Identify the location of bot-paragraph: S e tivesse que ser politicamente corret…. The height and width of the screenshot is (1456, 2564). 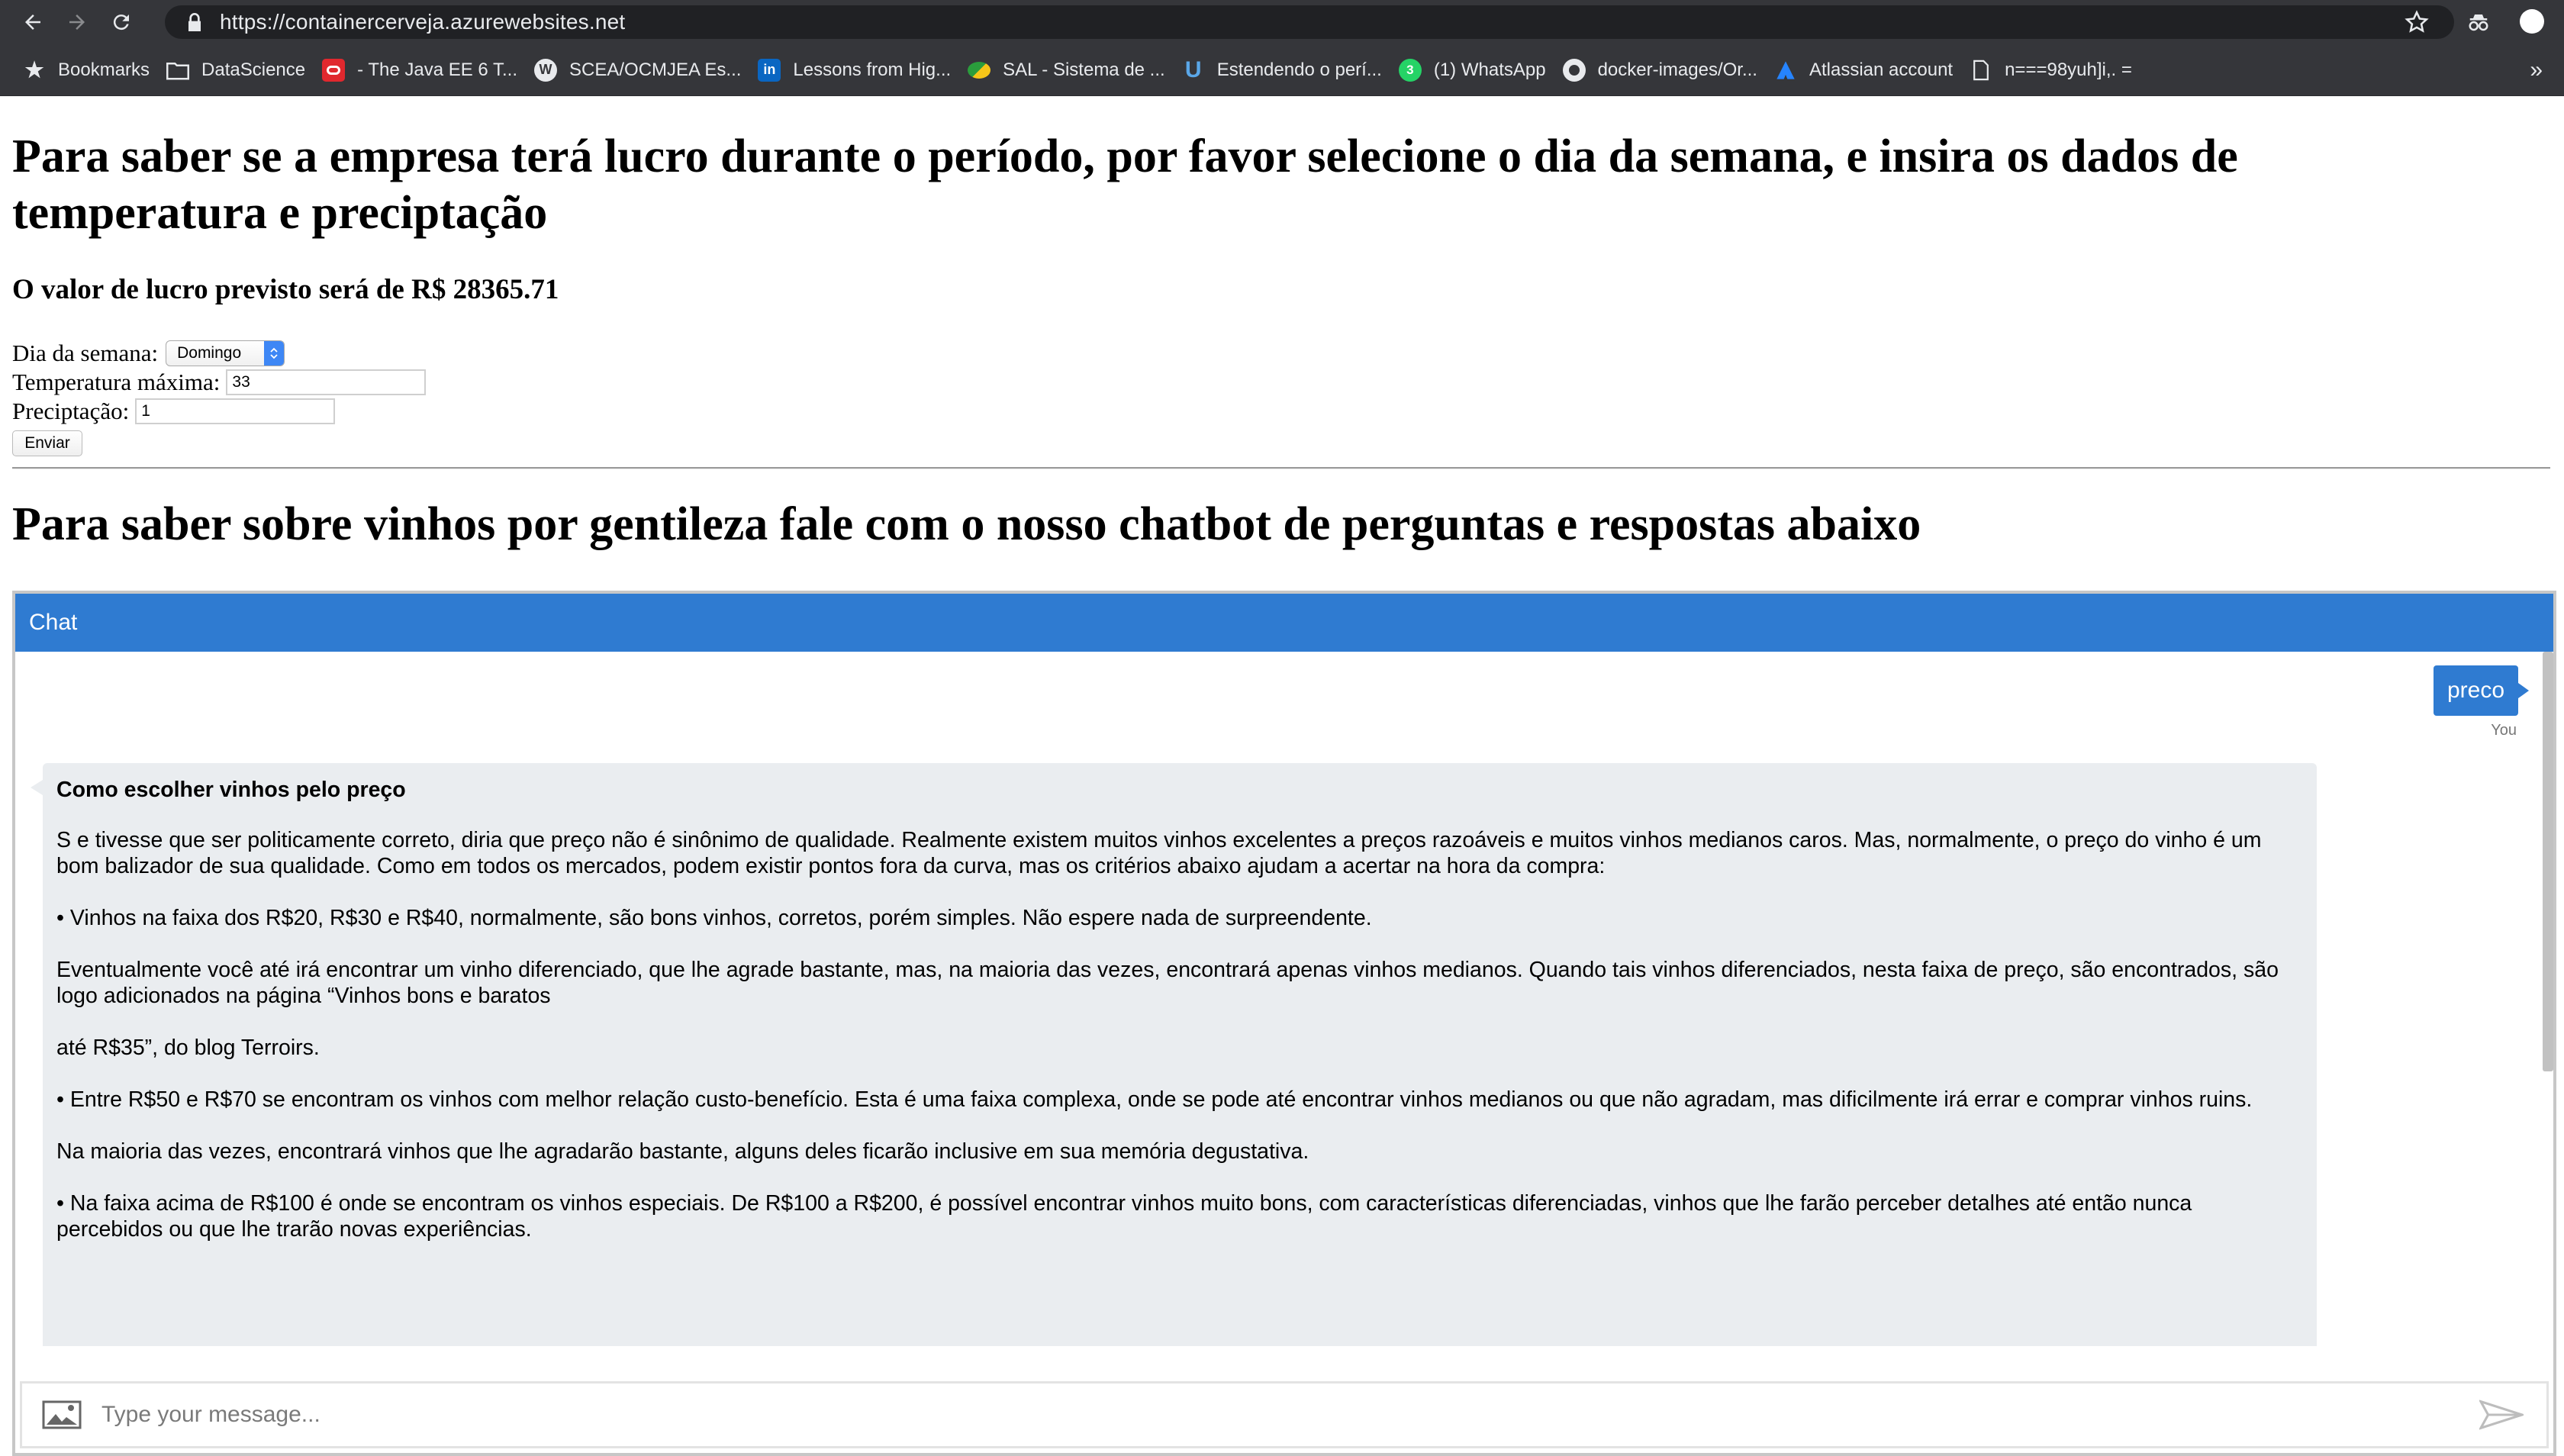
(1159, 853).